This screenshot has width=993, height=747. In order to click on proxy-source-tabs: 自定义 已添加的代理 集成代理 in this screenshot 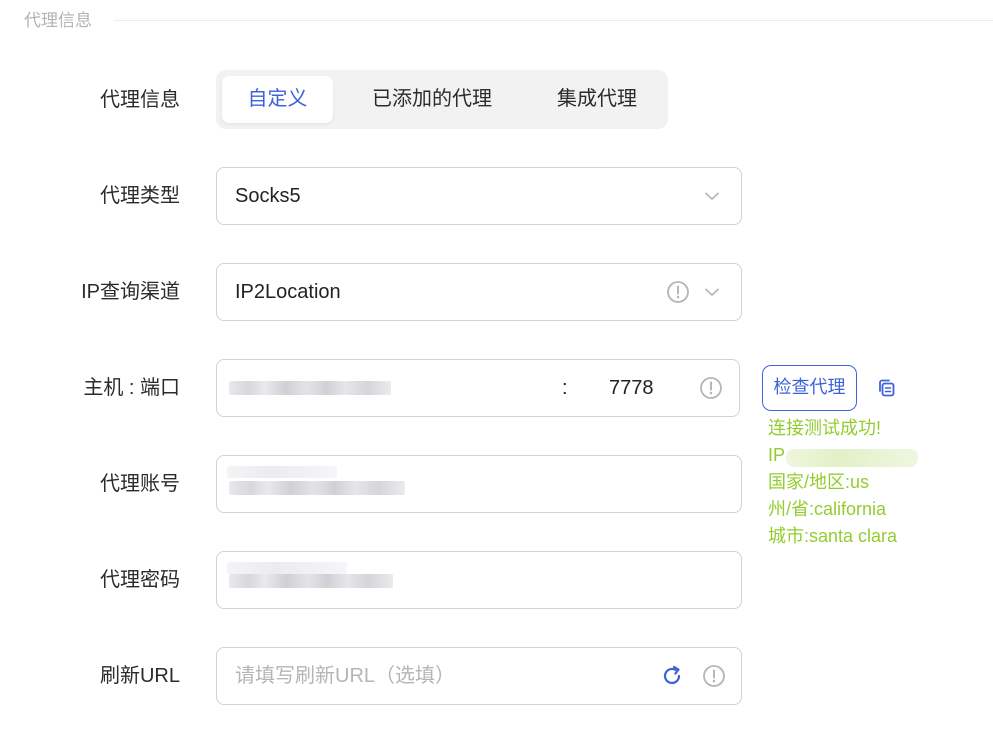, I will do `click(442, 99)`.